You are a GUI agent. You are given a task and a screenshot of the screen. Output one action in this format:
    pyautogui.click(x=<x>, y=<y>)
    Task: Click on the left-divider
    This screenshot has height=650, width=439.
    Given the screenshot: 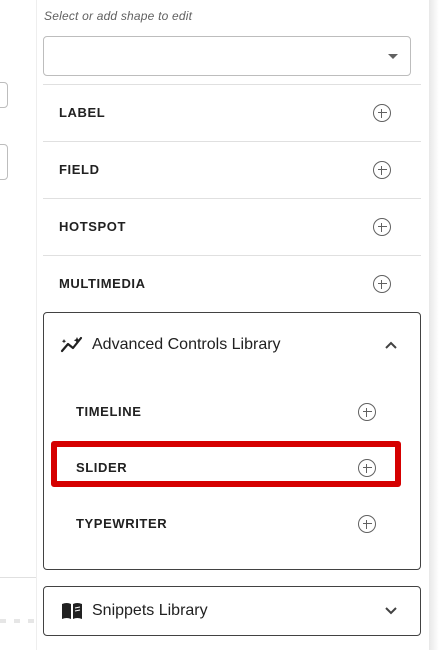 What is the action you would take?
    pyautogui.click(x=18, y=577)
    